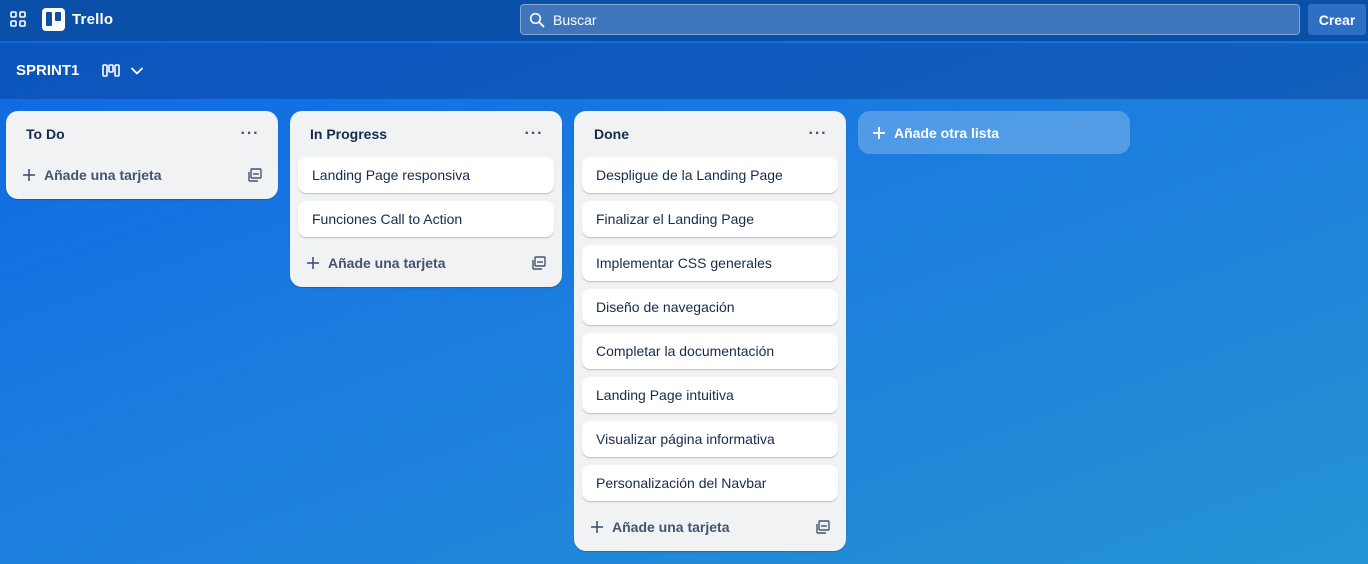  What do you see at coordinates (137, 71) in the screenshot?
I see `chevron-down-icon` at bounding box center [137, 71].